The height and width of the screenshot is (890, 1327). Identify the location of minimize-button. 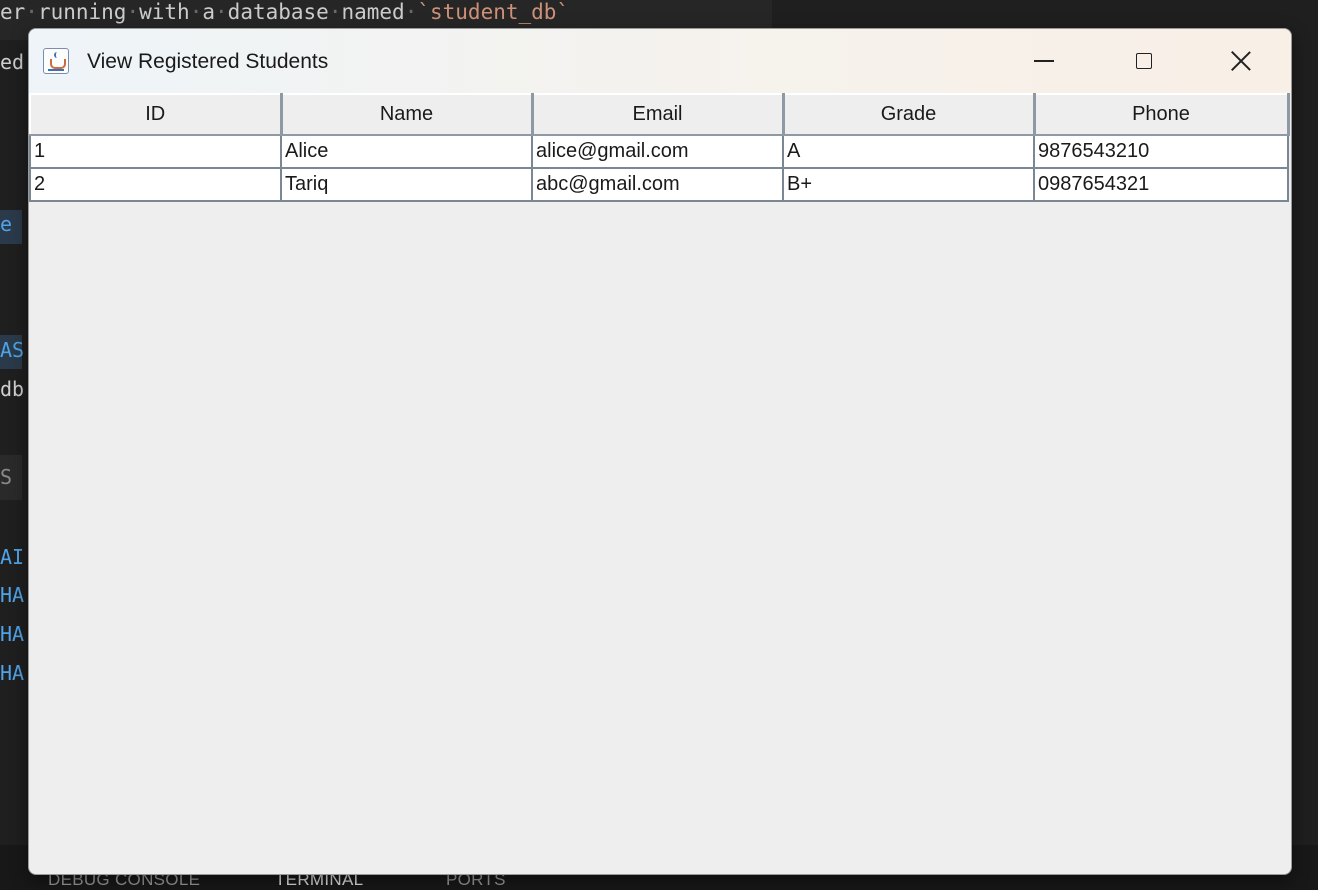
(1044, 61).